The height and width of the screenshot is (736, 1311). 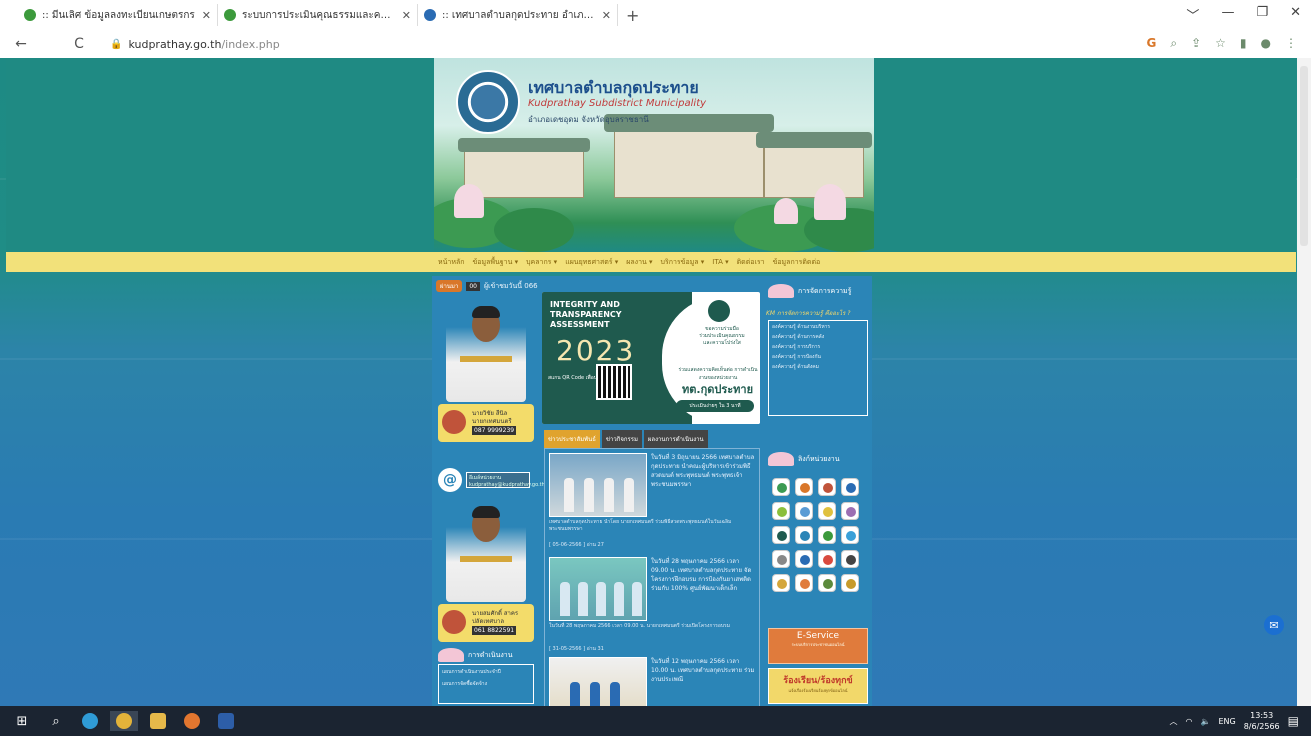 I want to click on nav-item-home: หน้าหลัก, so click(x=451, y=262).